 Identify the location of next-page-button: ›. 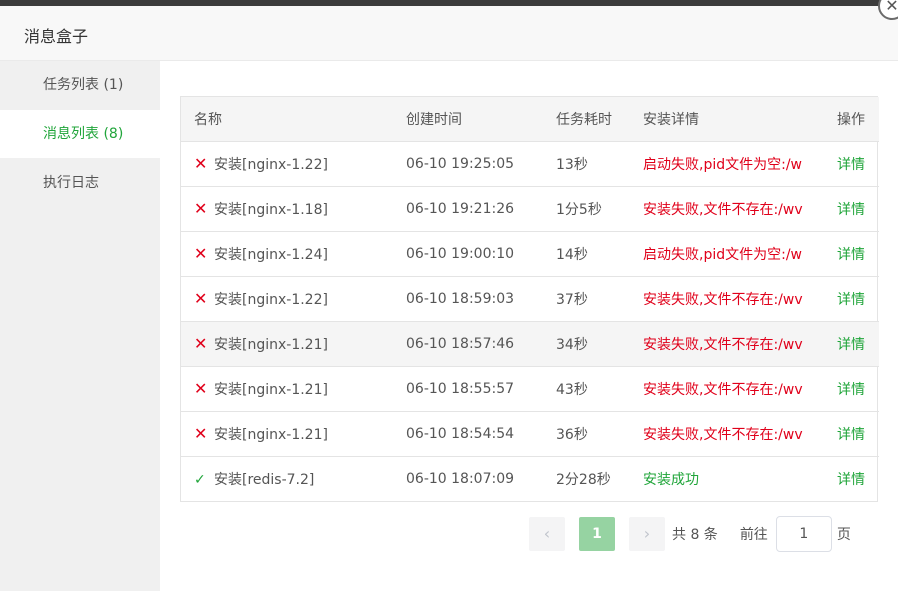
(647, 534).